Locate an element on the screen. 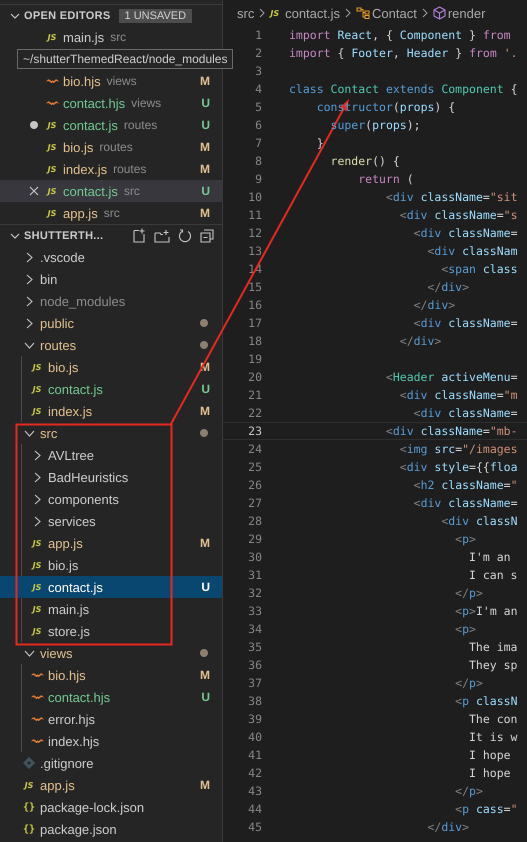 The height and width of the screenshot is (842, 527). file-name: index.js is located at coordinates (70, 411).